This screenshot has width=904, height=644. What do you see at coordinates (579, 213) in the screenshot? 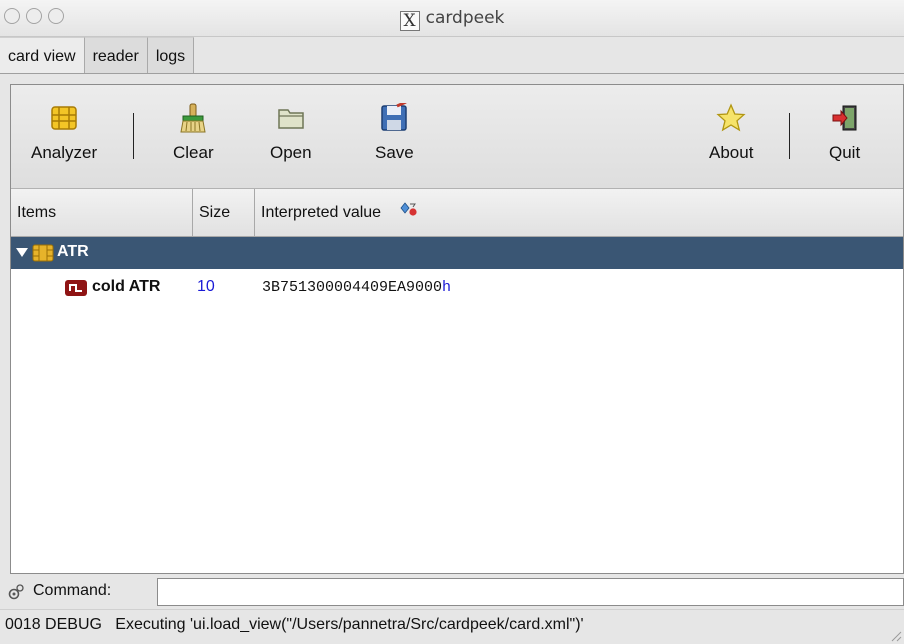
I see `column-header-interpreted: Interpreted value` at bounding box center [579, 213].